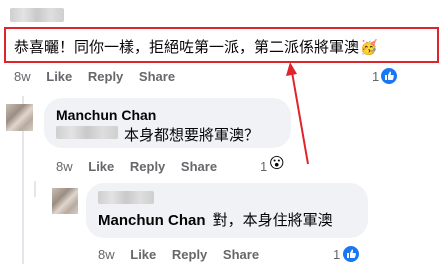 The height and width of the screenshot is (268, 446). I want to click on redacted-mention, so click(87, 132).